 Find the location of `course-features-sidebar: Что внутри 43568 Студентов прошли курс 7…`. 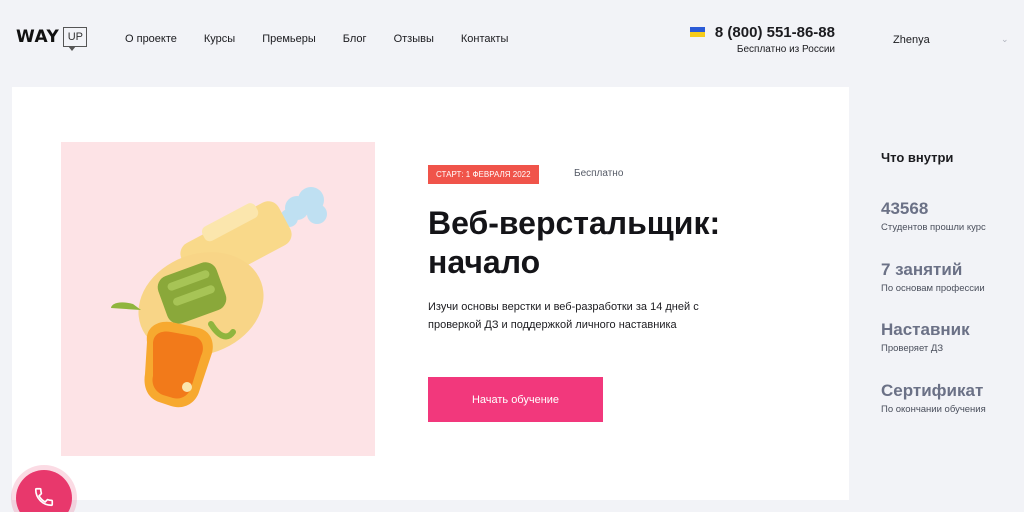

course-features-sidebar: Что внутри 43568 Студентов прошли курс 7… is located at coordinates (951, 282).